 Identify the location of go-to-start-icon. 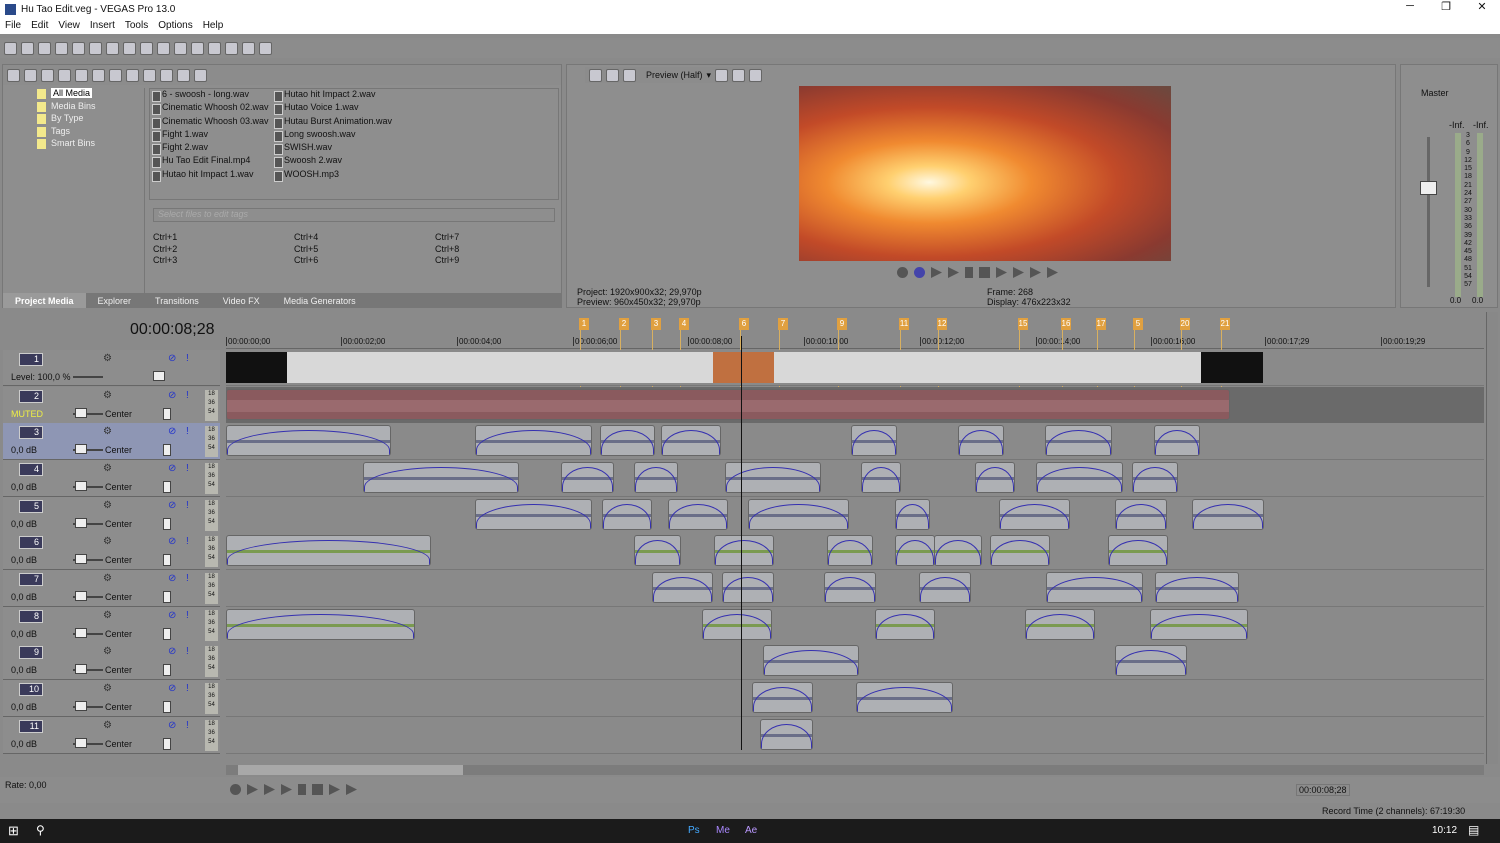
(1001, 272).